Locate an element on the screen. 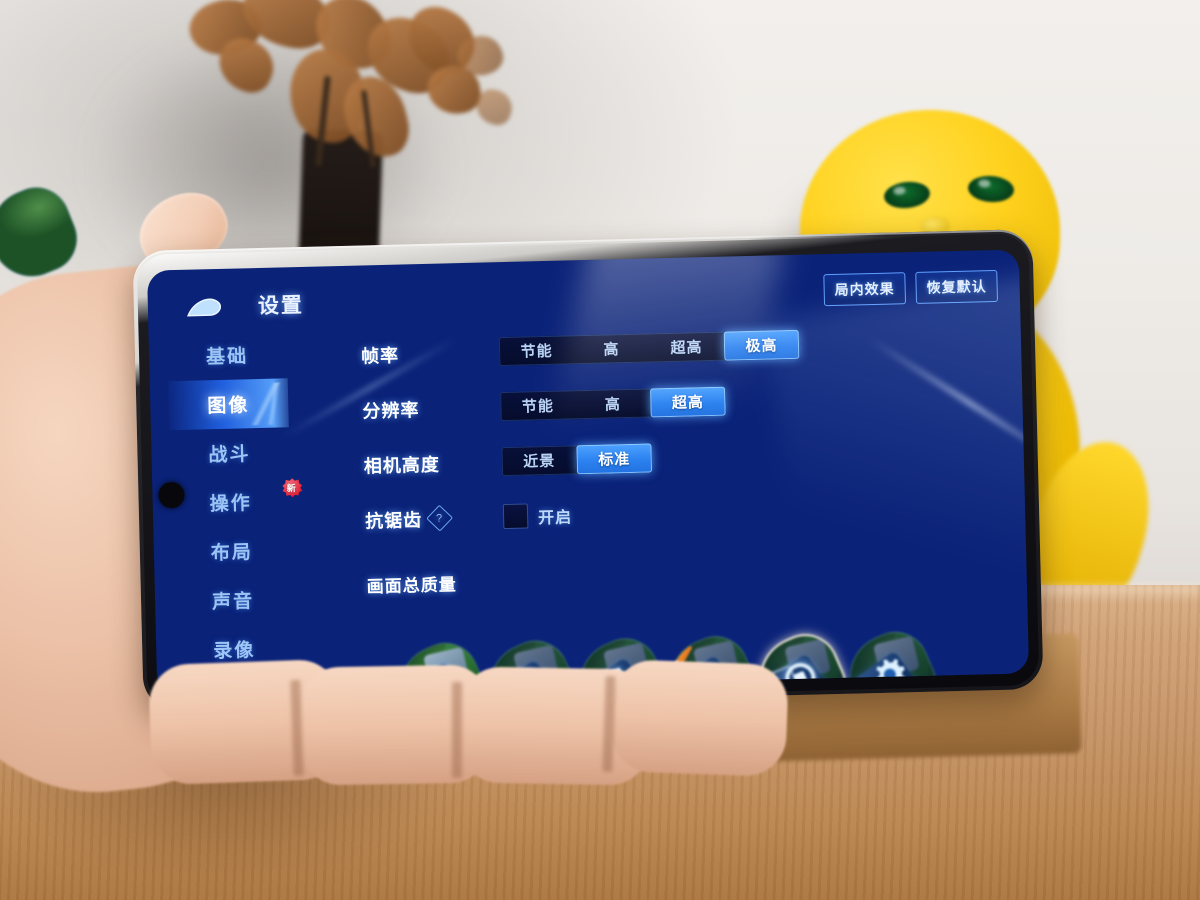  overall-quality-title: 画面总质量 is located at coordinates (411, 586).